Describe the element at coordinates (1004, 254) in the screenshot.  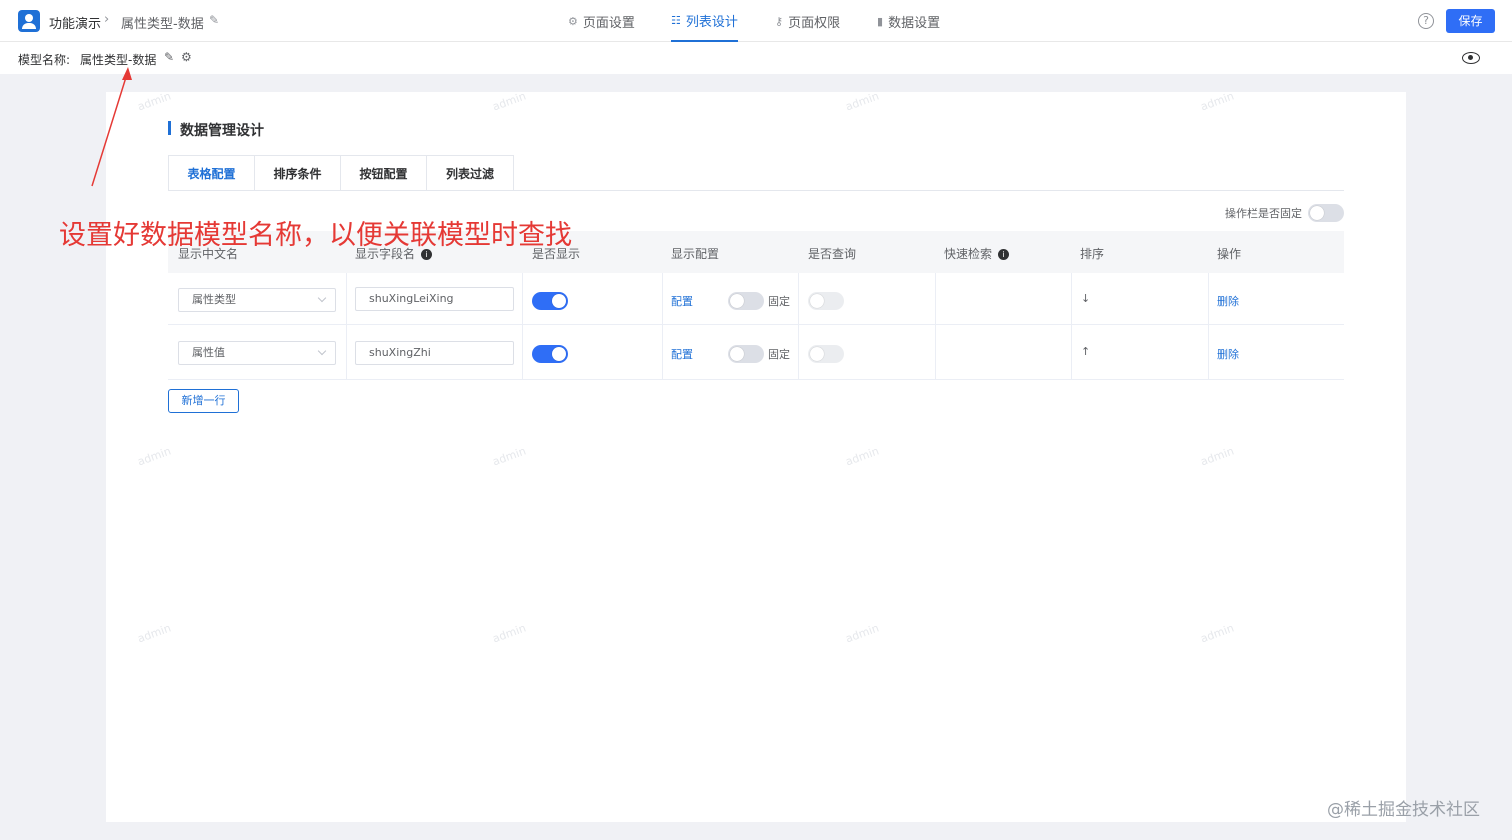
I see `info-icon: i` at that location.